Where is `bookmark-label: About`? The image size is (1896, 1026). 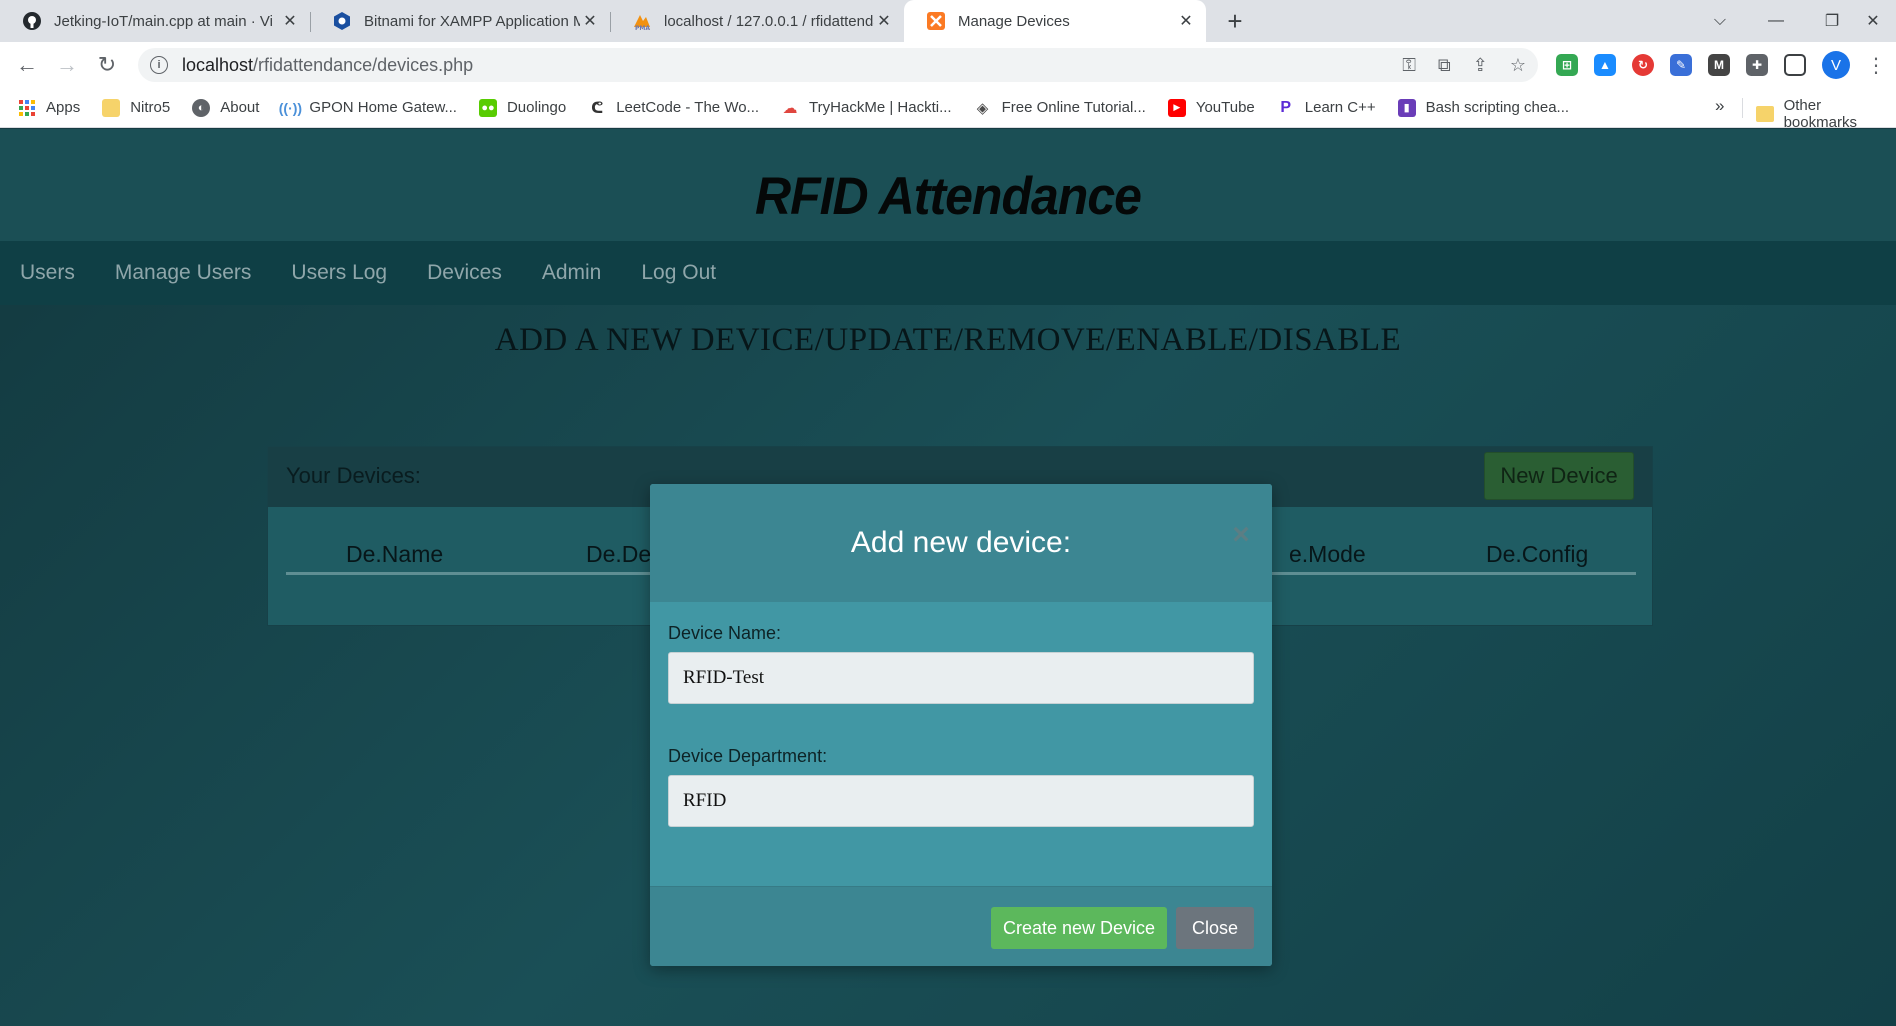 bookmark-label: About is located at coordinates (240, 107).